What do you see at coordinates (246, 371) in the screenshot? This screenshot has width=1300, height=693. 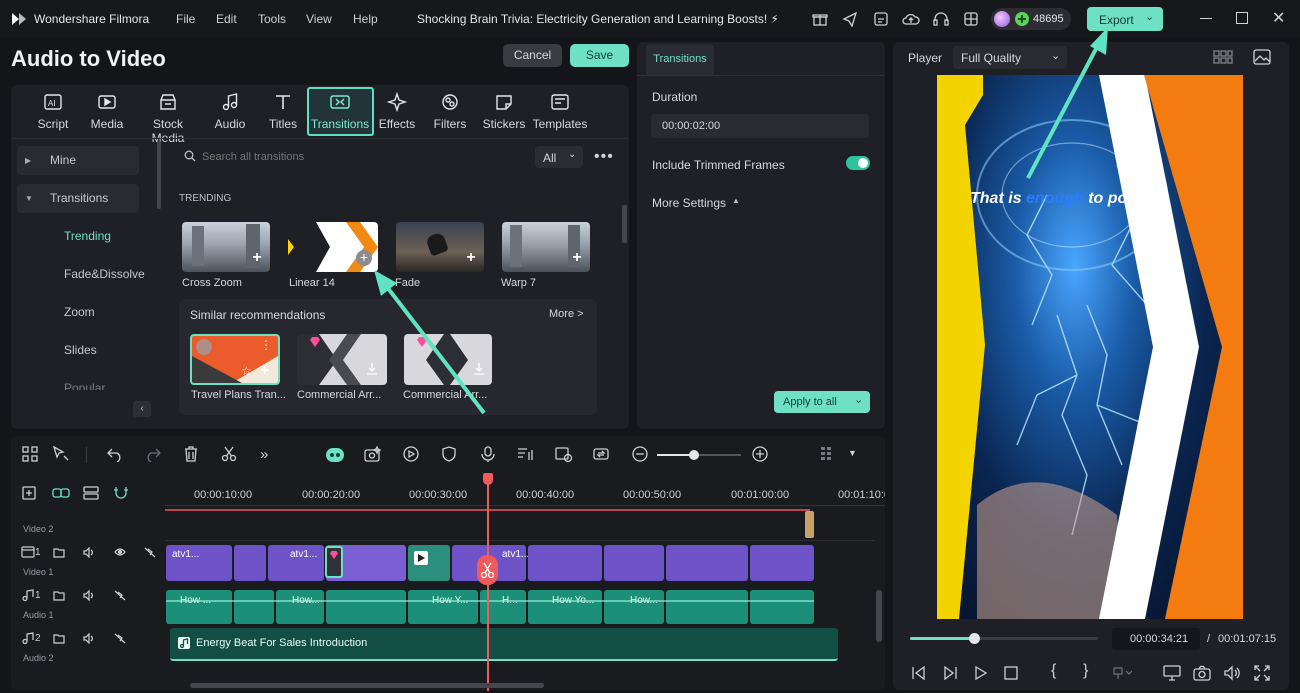 I see `star-icon: ☆` at bounding box center [246, 371].